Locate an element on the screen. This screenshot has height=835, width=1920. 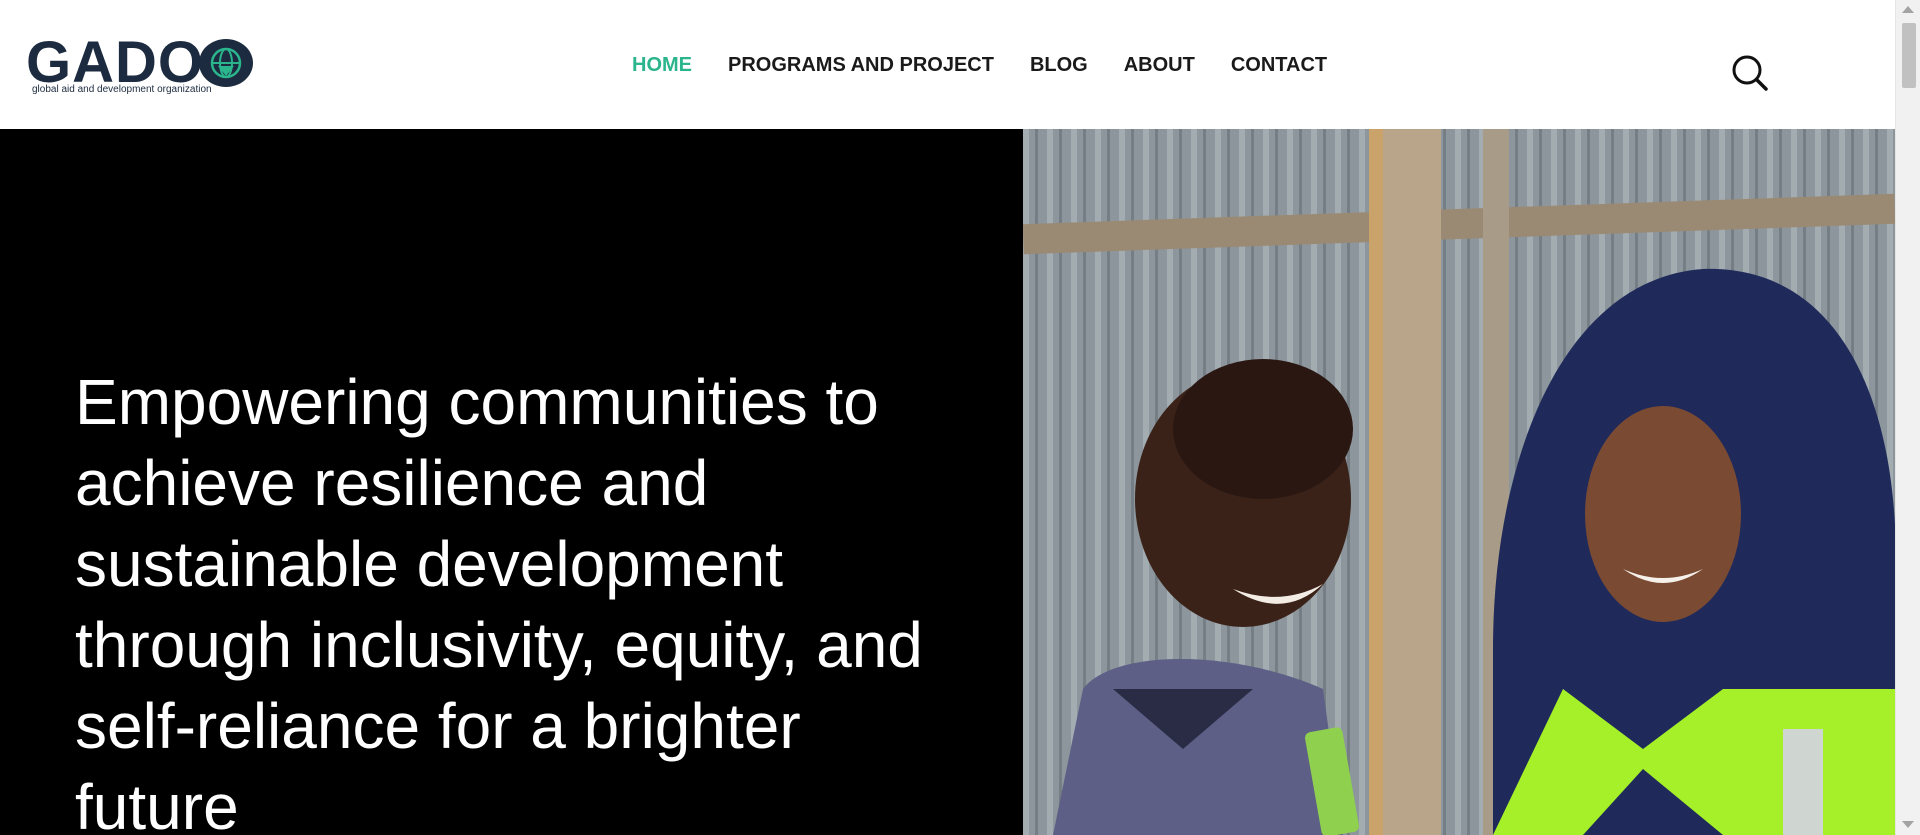
nav-item-about: ABOUT is located at coordinates (1159, 65).